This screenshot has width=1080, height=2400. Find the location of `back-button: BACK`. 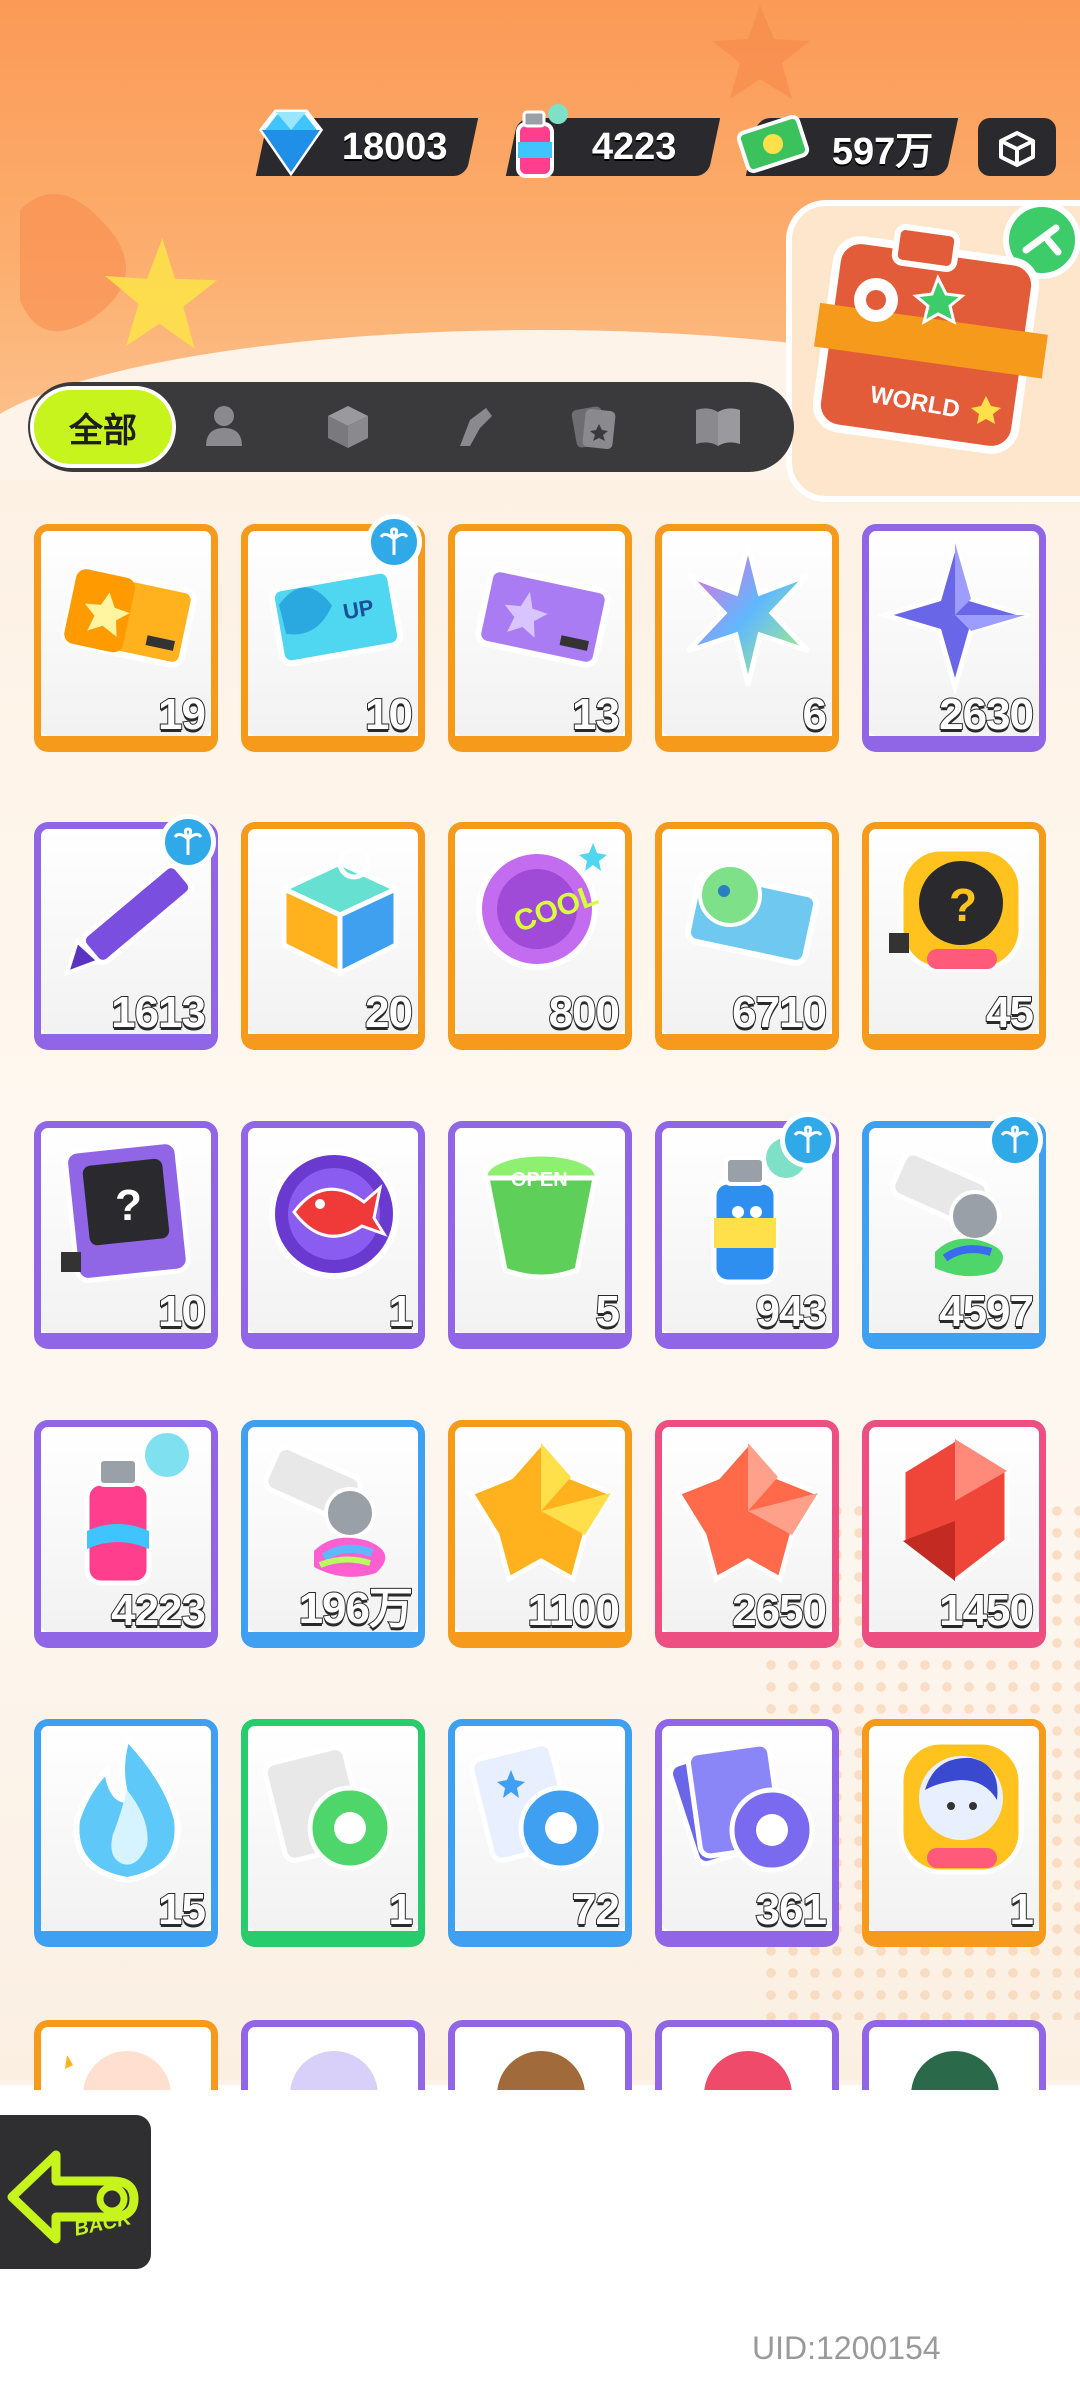

back-button: BACK is located at coordinates (78, 2192).